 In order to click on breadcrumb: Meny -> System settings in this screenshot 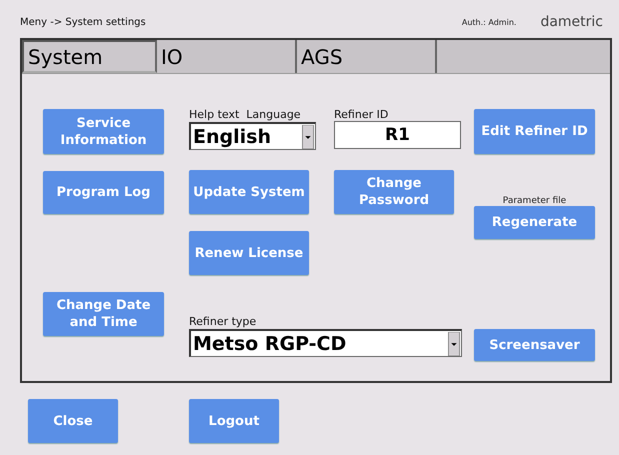, I will do `click(83, 22)`.